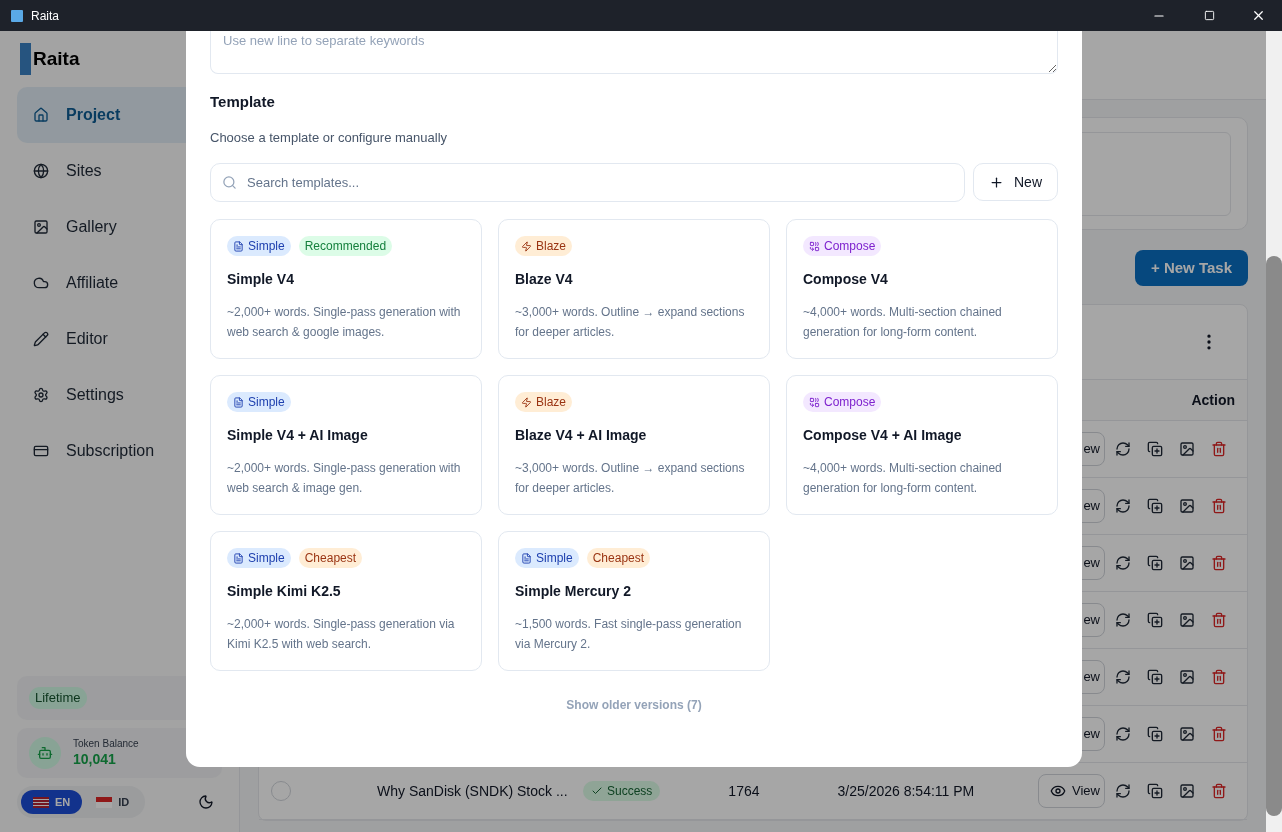  I want to click on template-title: Compose V4 + AI Image, so click(883, 435).